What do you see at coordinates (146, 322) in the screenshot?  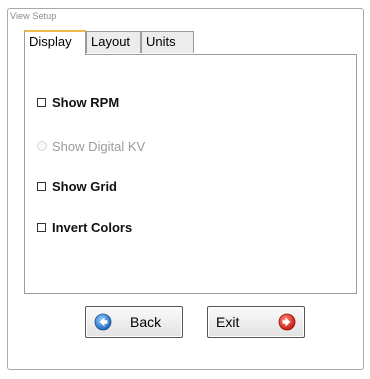 I see `back-button-label: Back` at bounding box center [146, 322].